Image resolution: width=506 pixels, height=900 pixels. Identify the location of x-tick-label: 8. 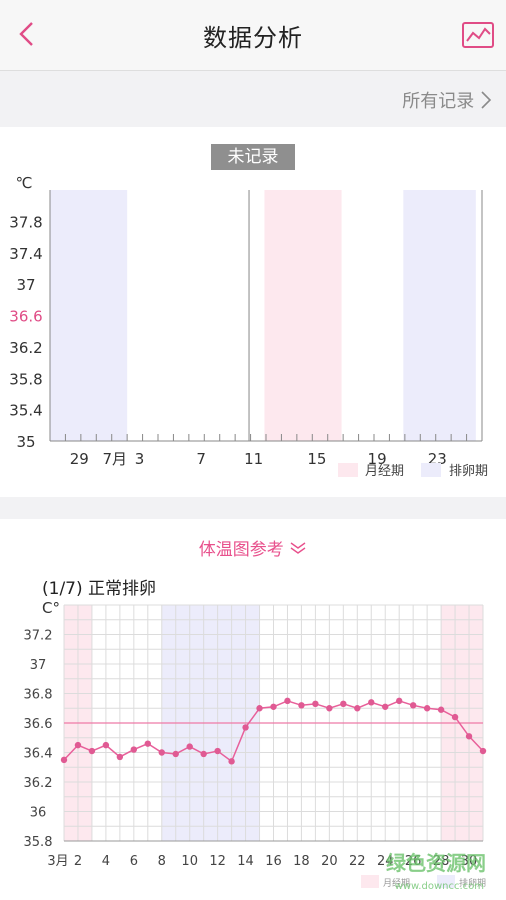
(162, 861).